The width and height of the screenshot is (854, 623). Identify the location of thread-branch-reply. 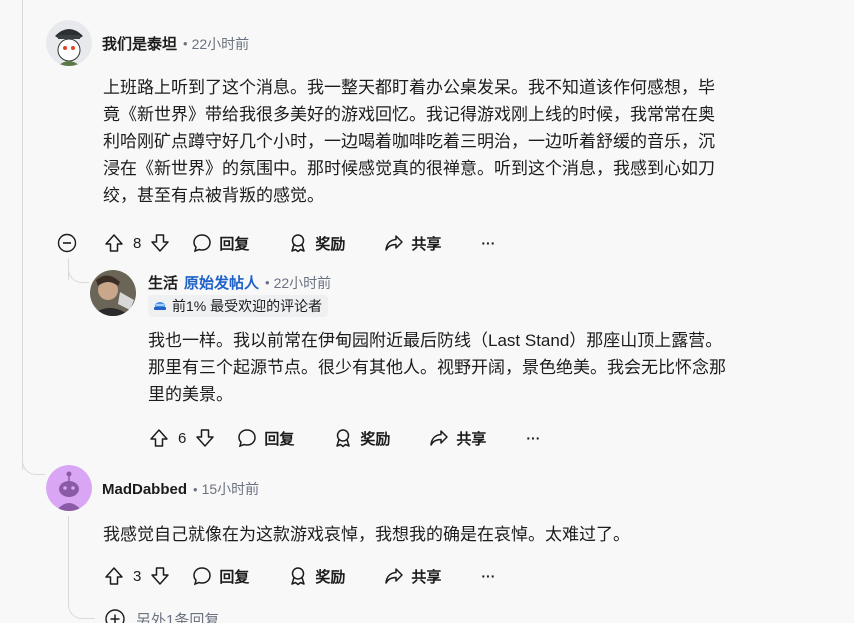
(78, 272).